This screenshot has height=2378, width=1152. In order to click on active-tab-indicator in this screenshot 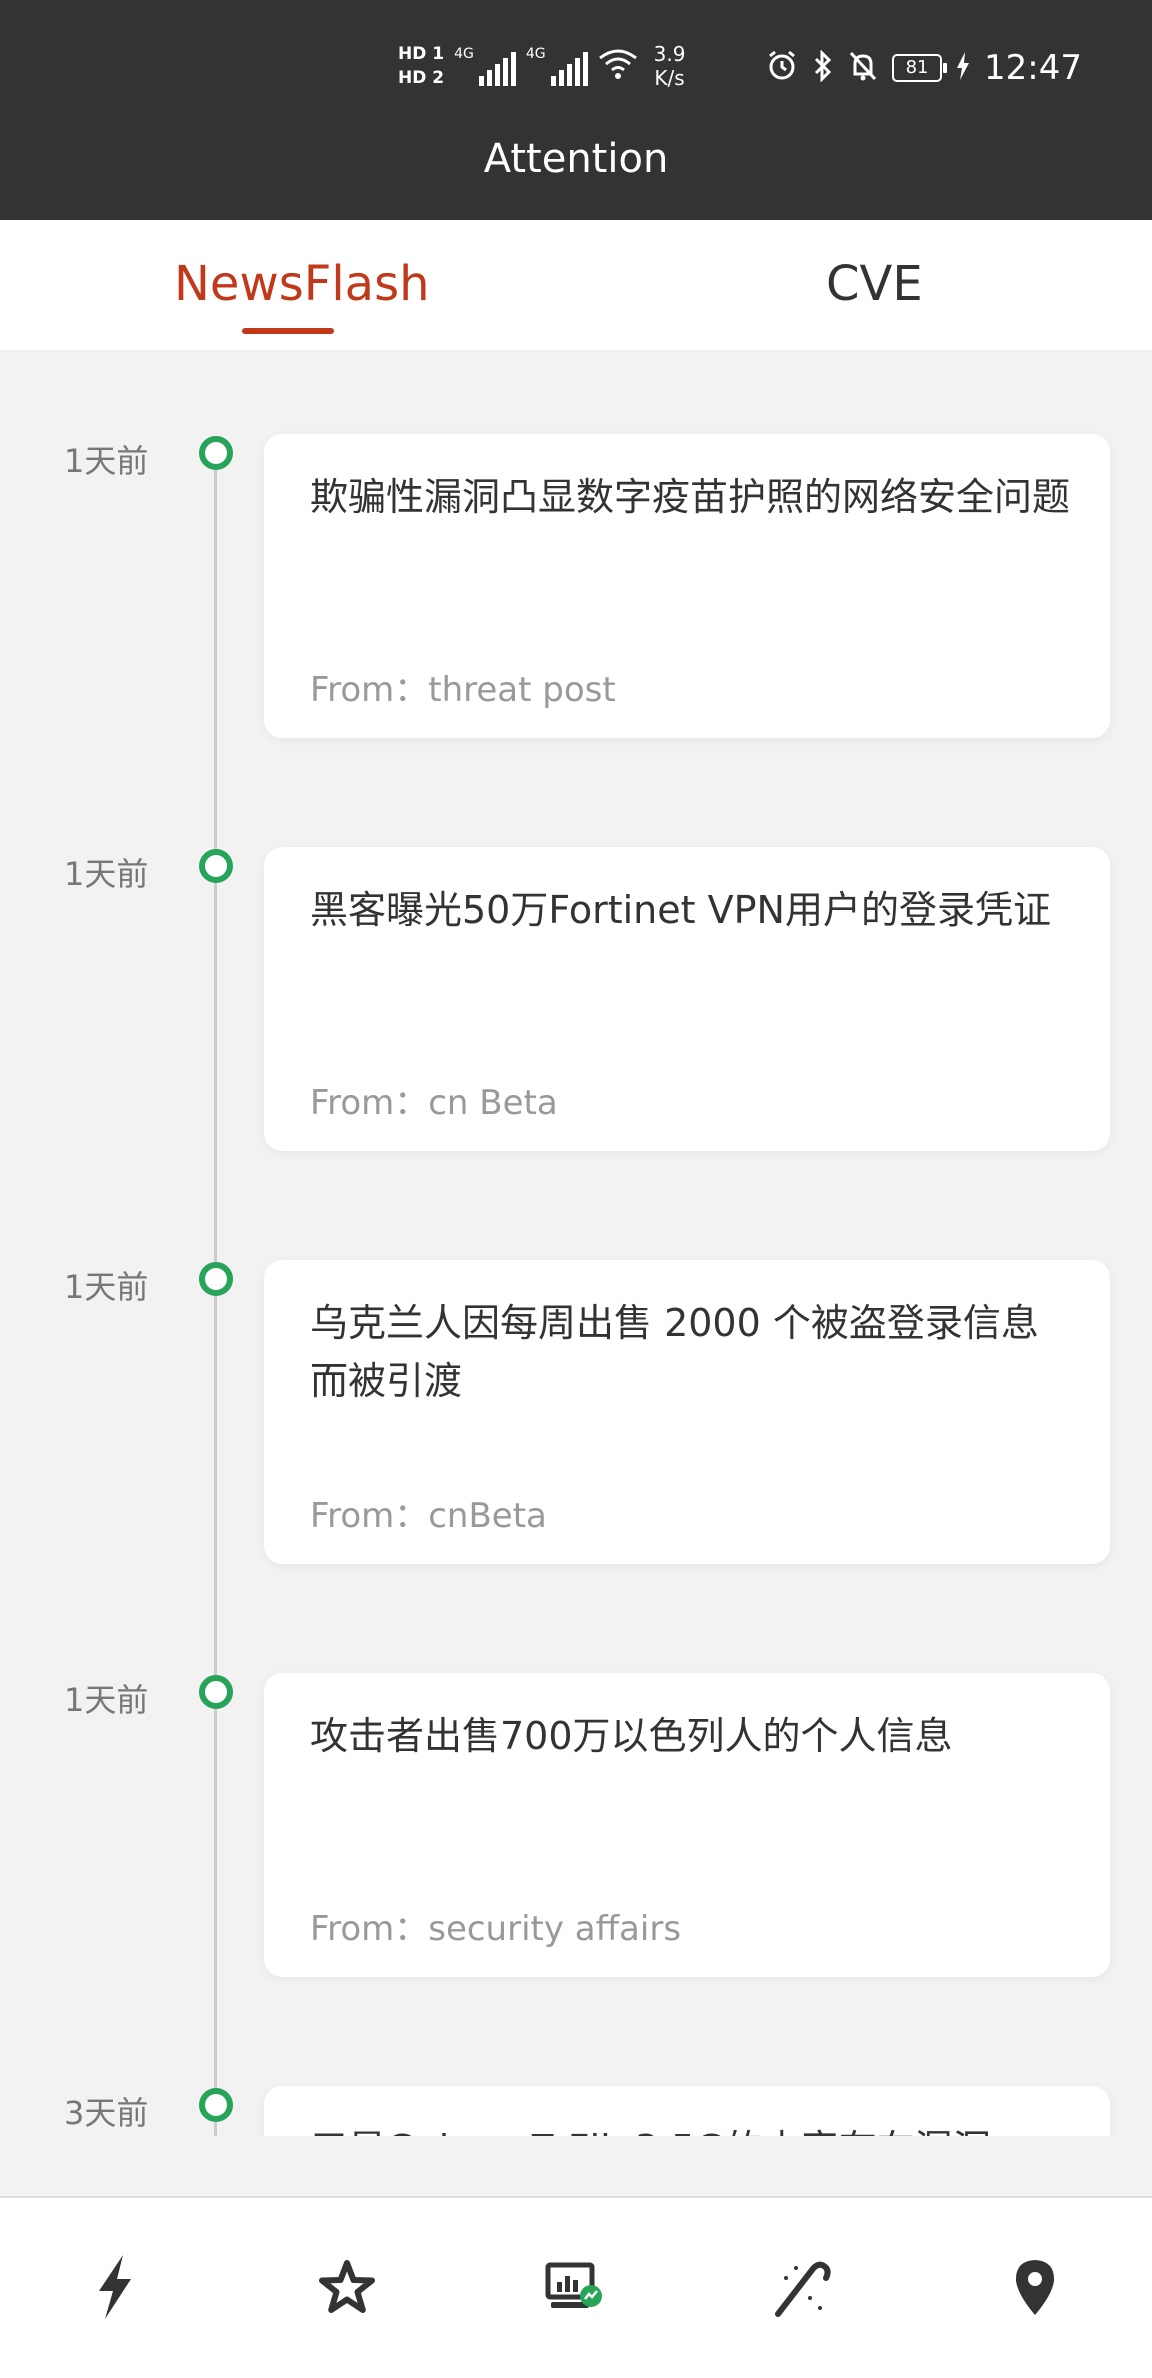, I will do `click(288, 331)`.